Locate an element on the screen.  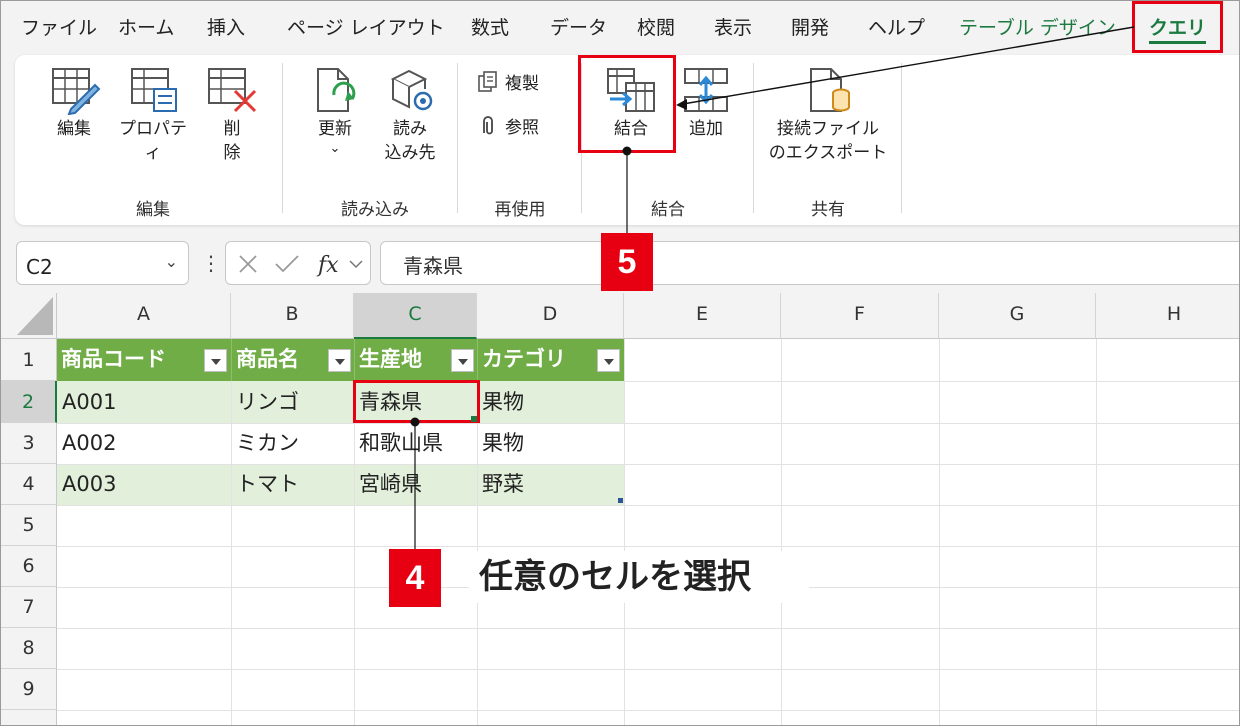
step-4-caption: 任意のセルを選択 is located at coordinates (639, 577).